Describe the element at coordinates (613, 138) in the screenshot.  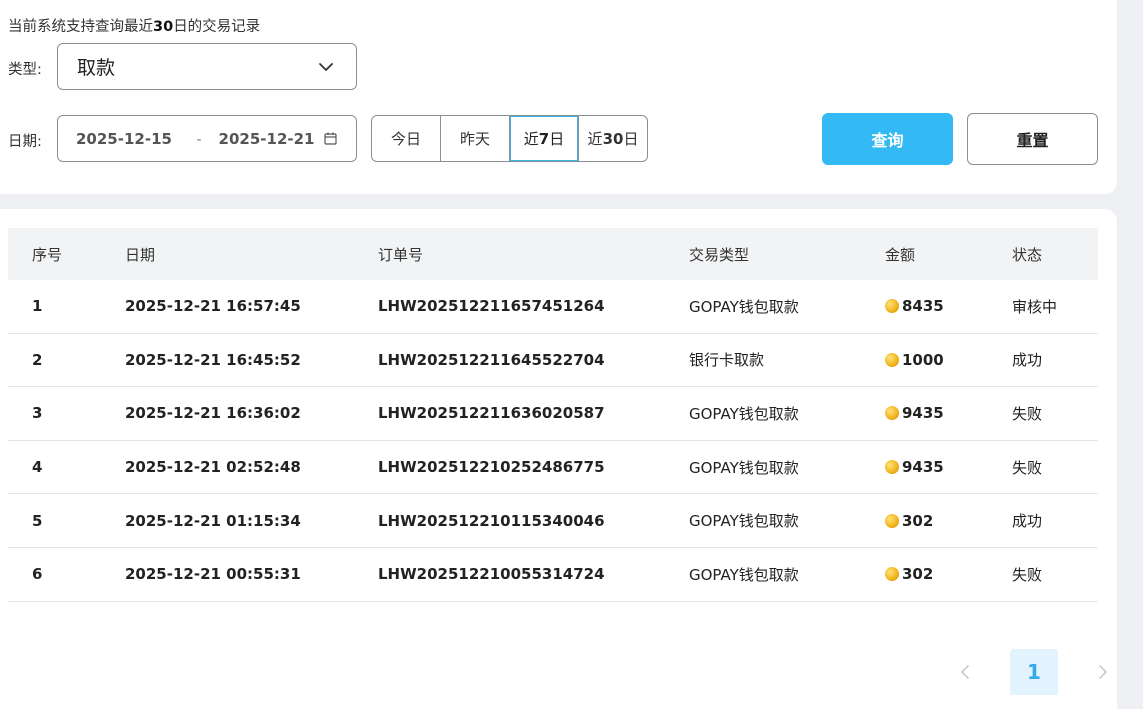
I see `quick-30-days-button: 近 30 日` at that location.